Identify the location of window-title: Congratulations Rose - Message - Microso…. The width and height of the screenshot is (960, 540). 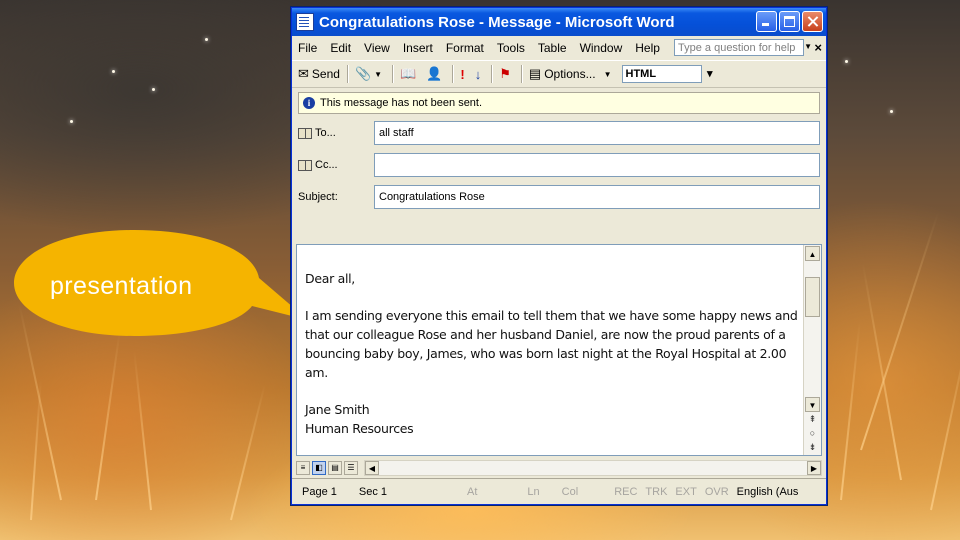
(497, 22).